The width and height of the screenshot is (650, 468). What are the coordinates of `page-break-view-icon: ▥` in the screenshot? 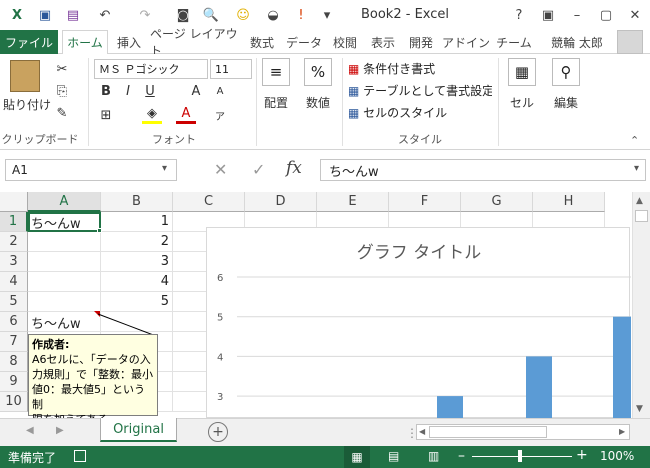 It's located at (433, 456).